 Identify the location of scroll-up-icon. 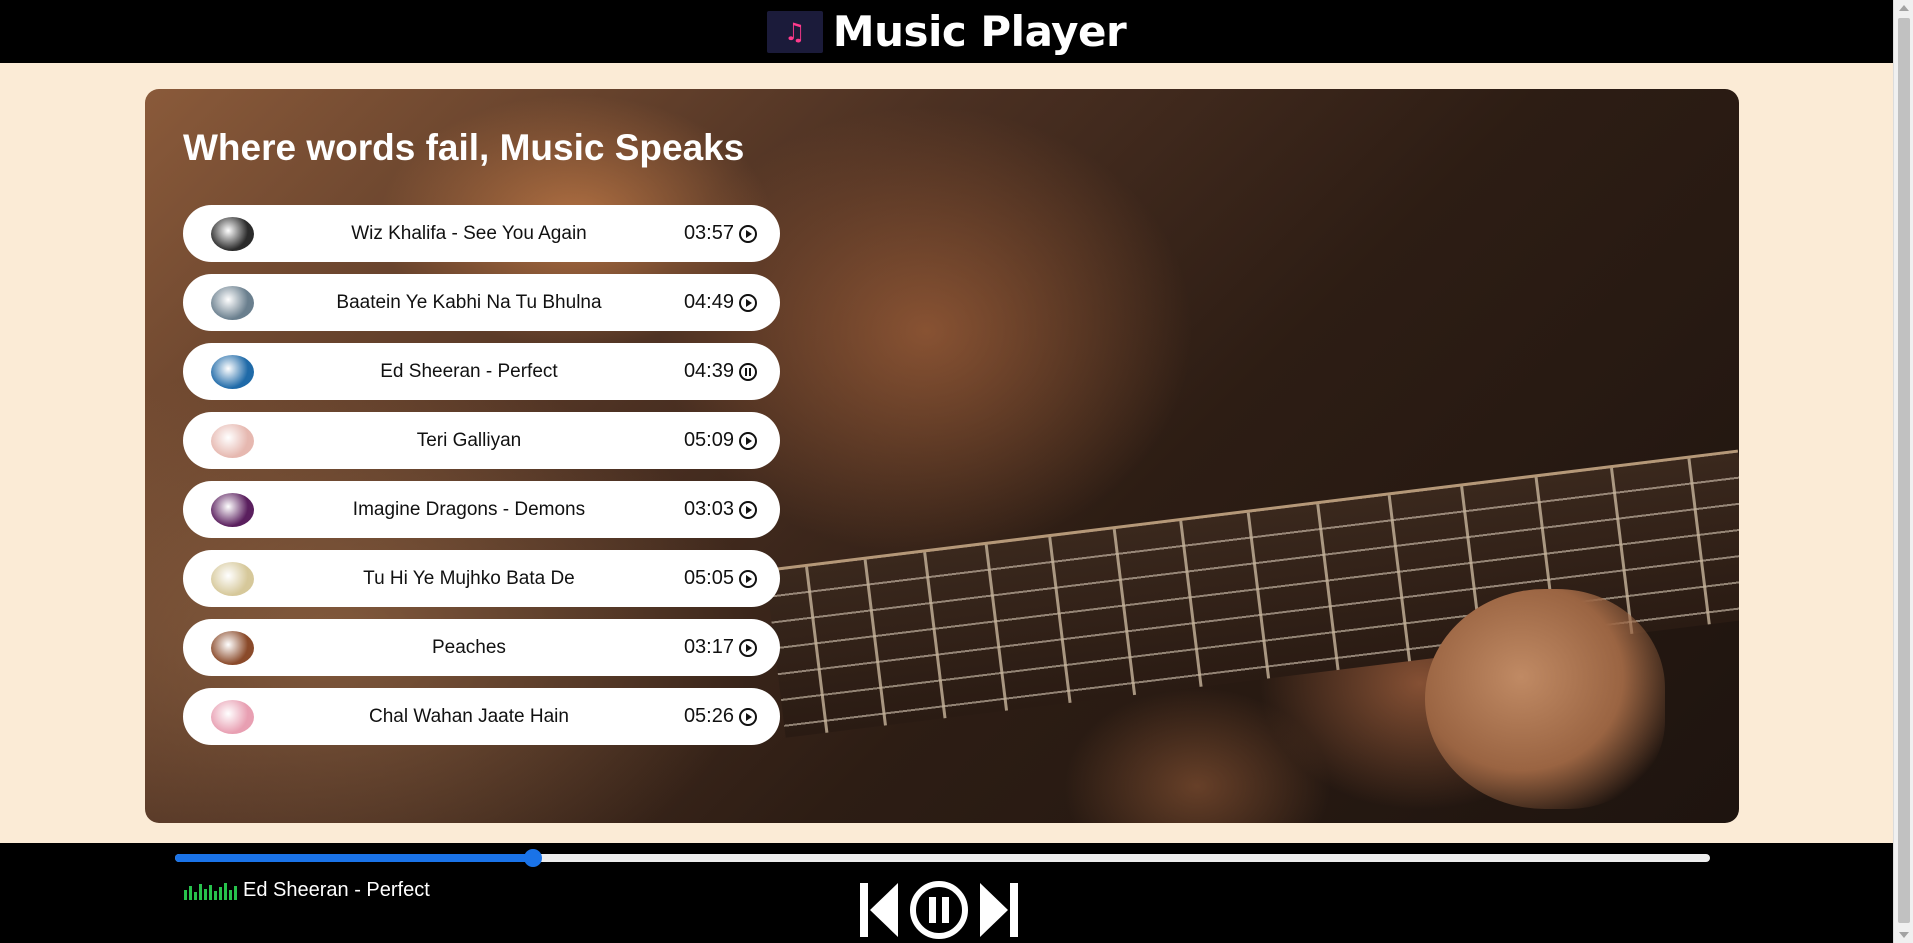
(1904, 8).